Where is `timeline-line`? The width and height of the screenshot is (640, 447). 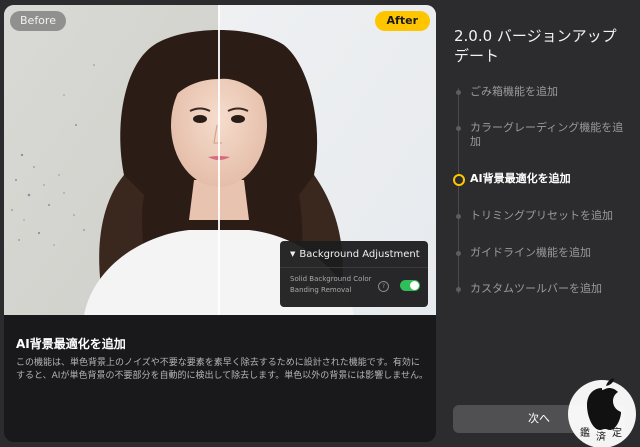
timeline-line is located at coordinates (458, 191).